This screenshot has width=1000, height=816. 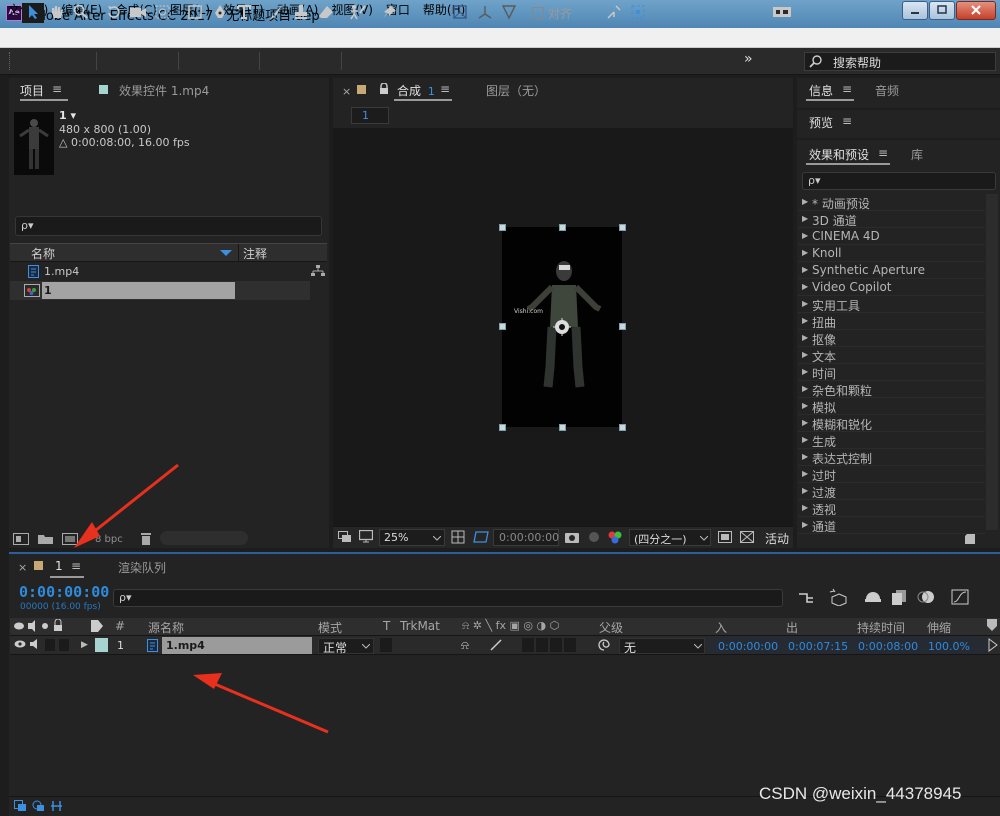 What do you see at coordinates (891, 440) in the screenshot?
I see `effects-category-item: ▶ 生成` at bounding box center [891, 440].